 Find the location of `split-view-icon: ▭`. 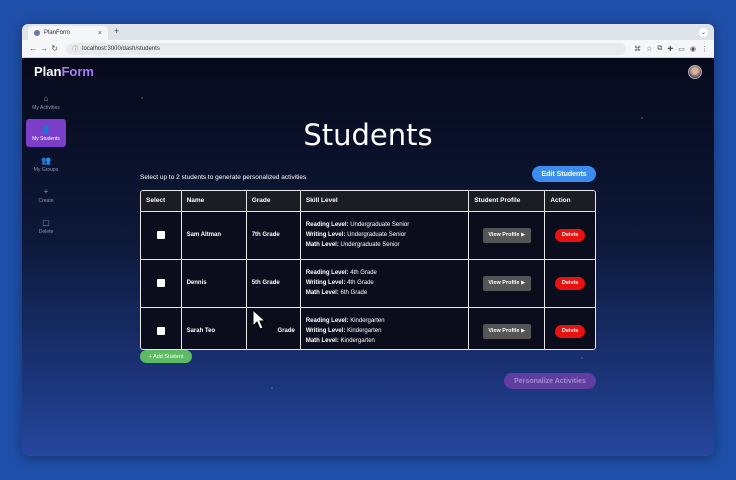

split-view-icon: ▭ is located at coordinates (681, 49).